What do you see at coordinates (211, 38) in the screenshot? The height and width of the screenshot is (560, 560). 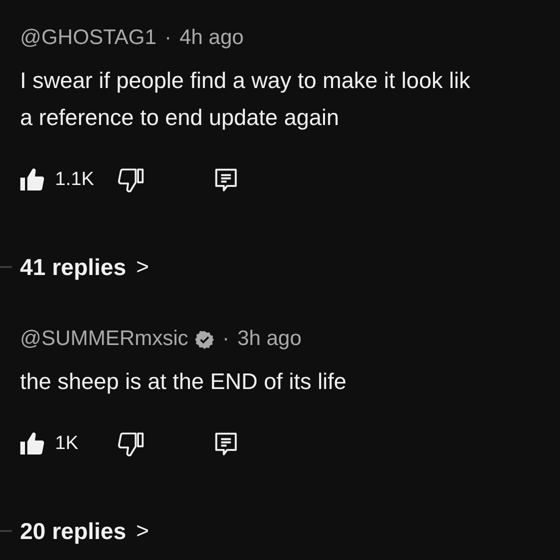 I see `comment-time: 4h ago` at bounding box center [211, 38].